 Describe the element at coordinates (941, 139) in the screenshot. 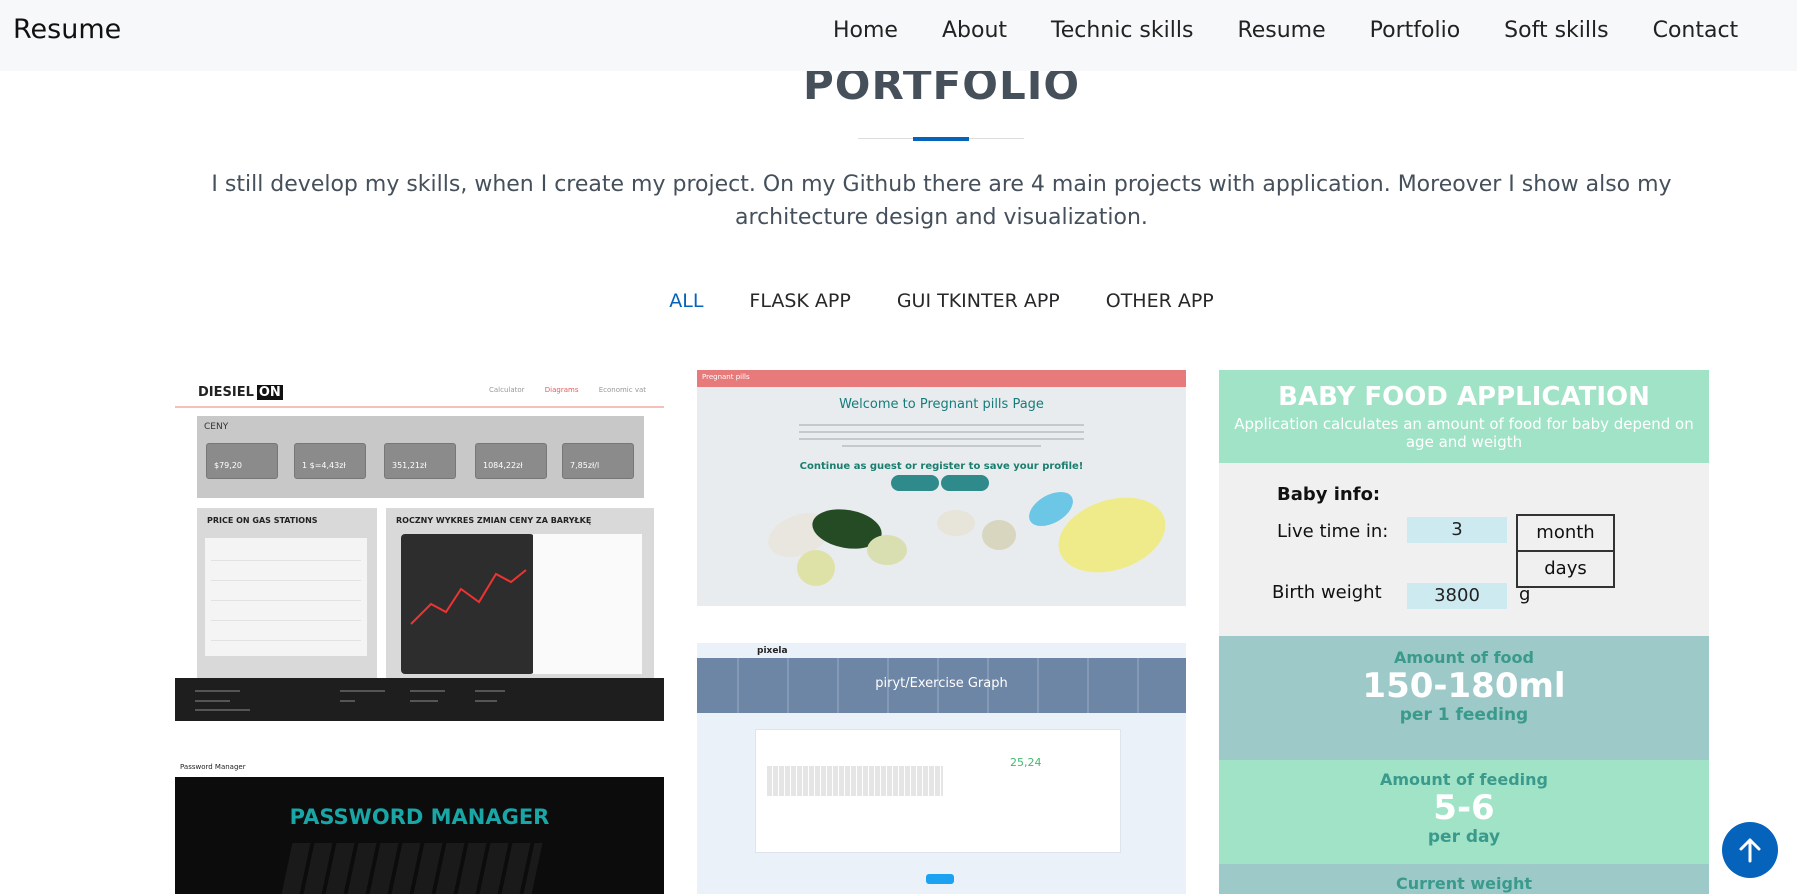

I see `title-accent-bar` at that location.